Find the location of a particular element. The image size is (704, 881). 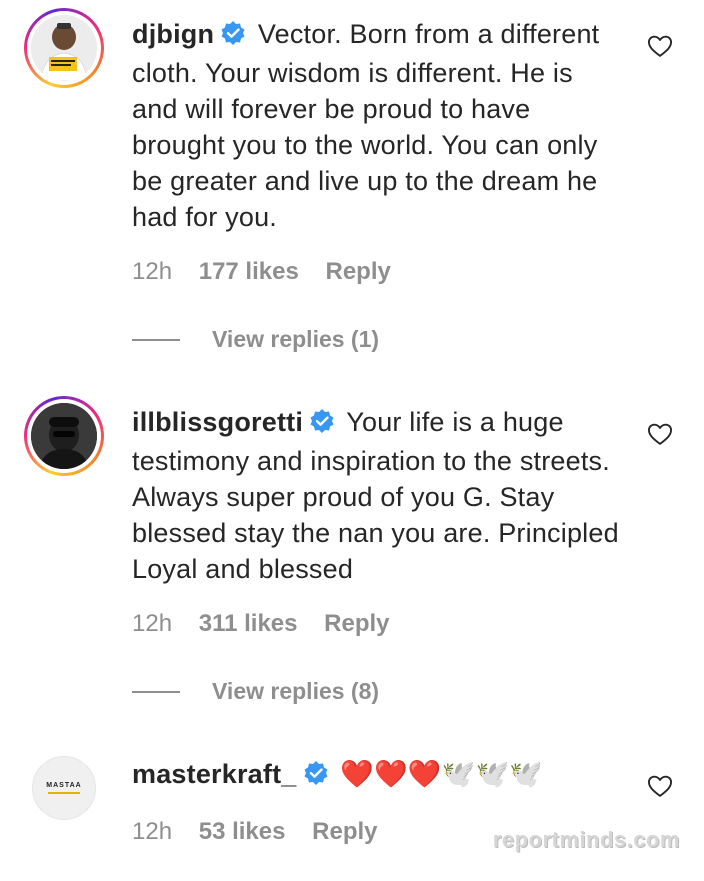

comment-meta: 12h 311 likes Reply is located at coordinates (271, 624).